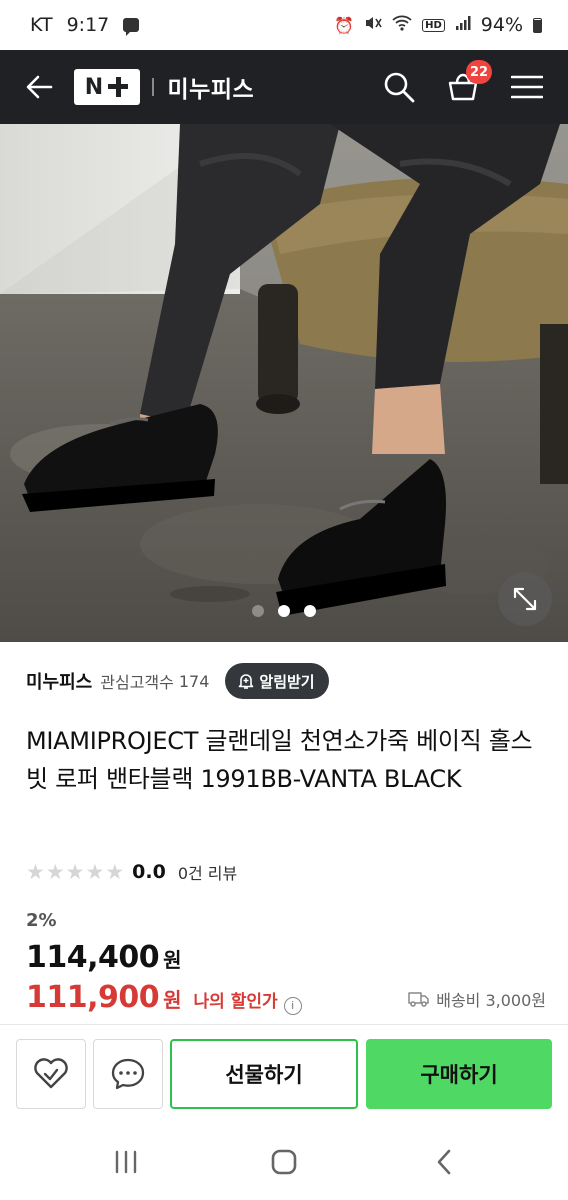  Describe the element at coordinates (402, 25) in the screenshot. I see `wifi-icon` at that location.